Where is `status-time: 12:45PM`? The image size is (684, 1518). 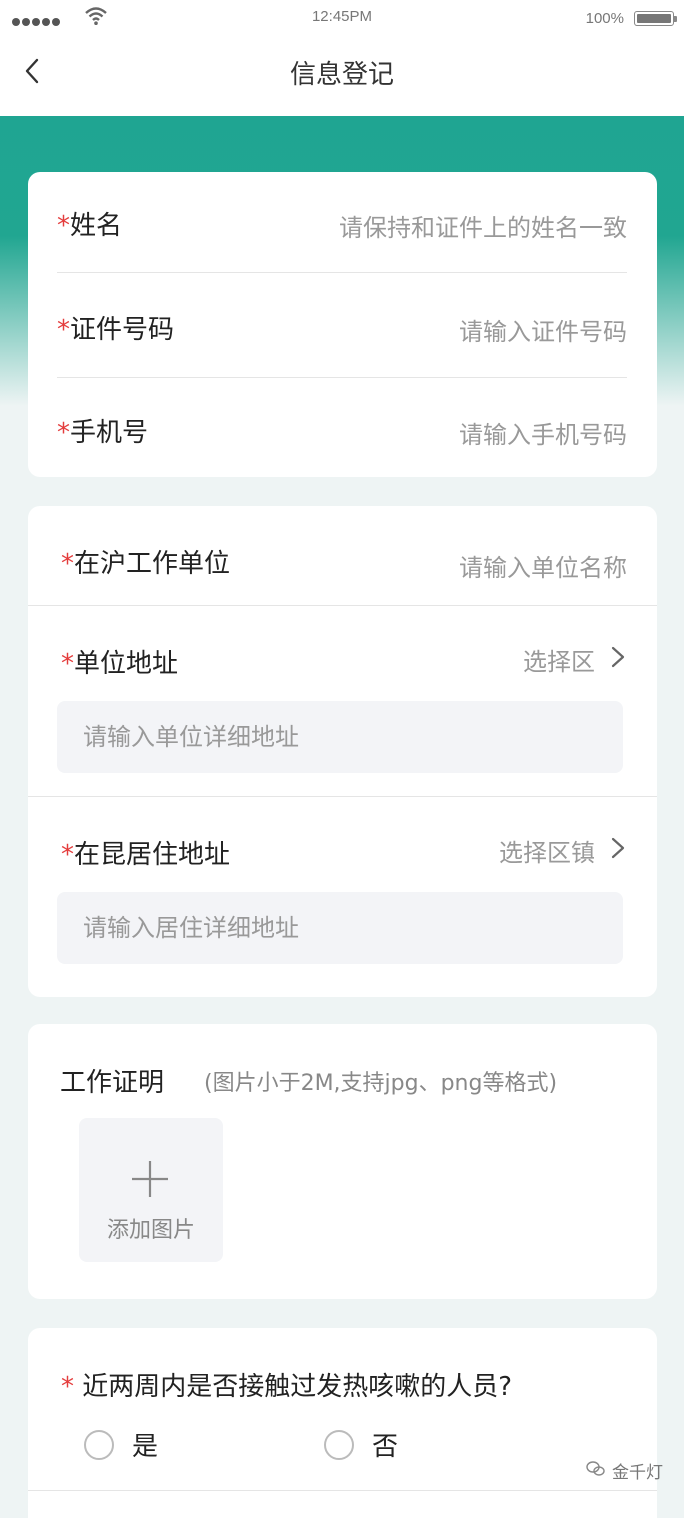
status-time: 12:45PM is located at coordinates (342, 16).